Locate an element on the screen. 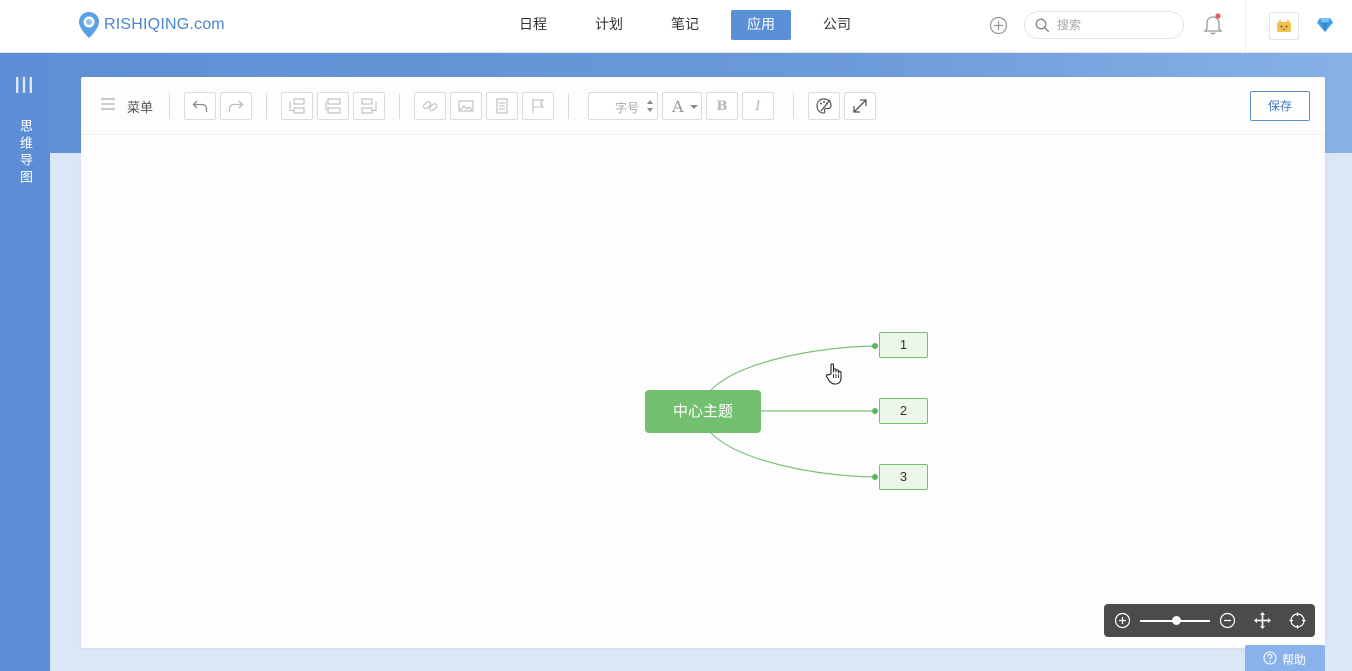  move-icon is located at coordinates (1262, 620).